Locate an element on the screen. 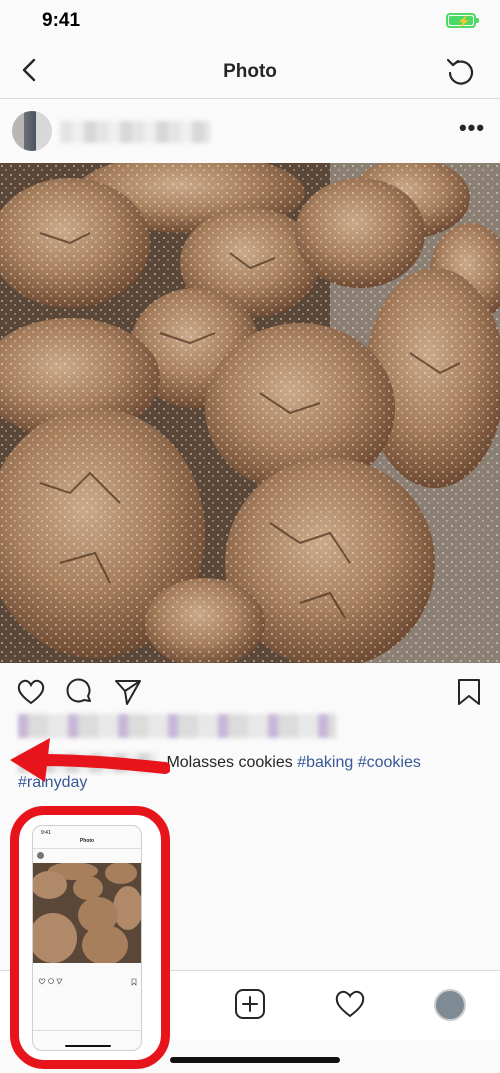  plus-square-icon is located at coordinates (250, 1004).